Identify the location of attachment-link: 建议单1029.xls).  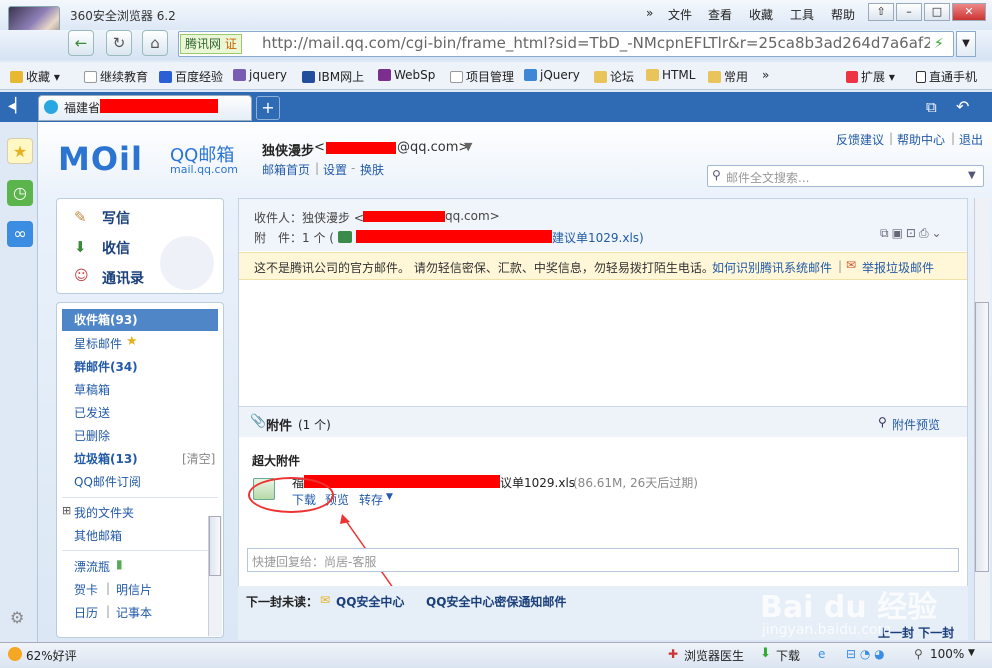
(598, 237).